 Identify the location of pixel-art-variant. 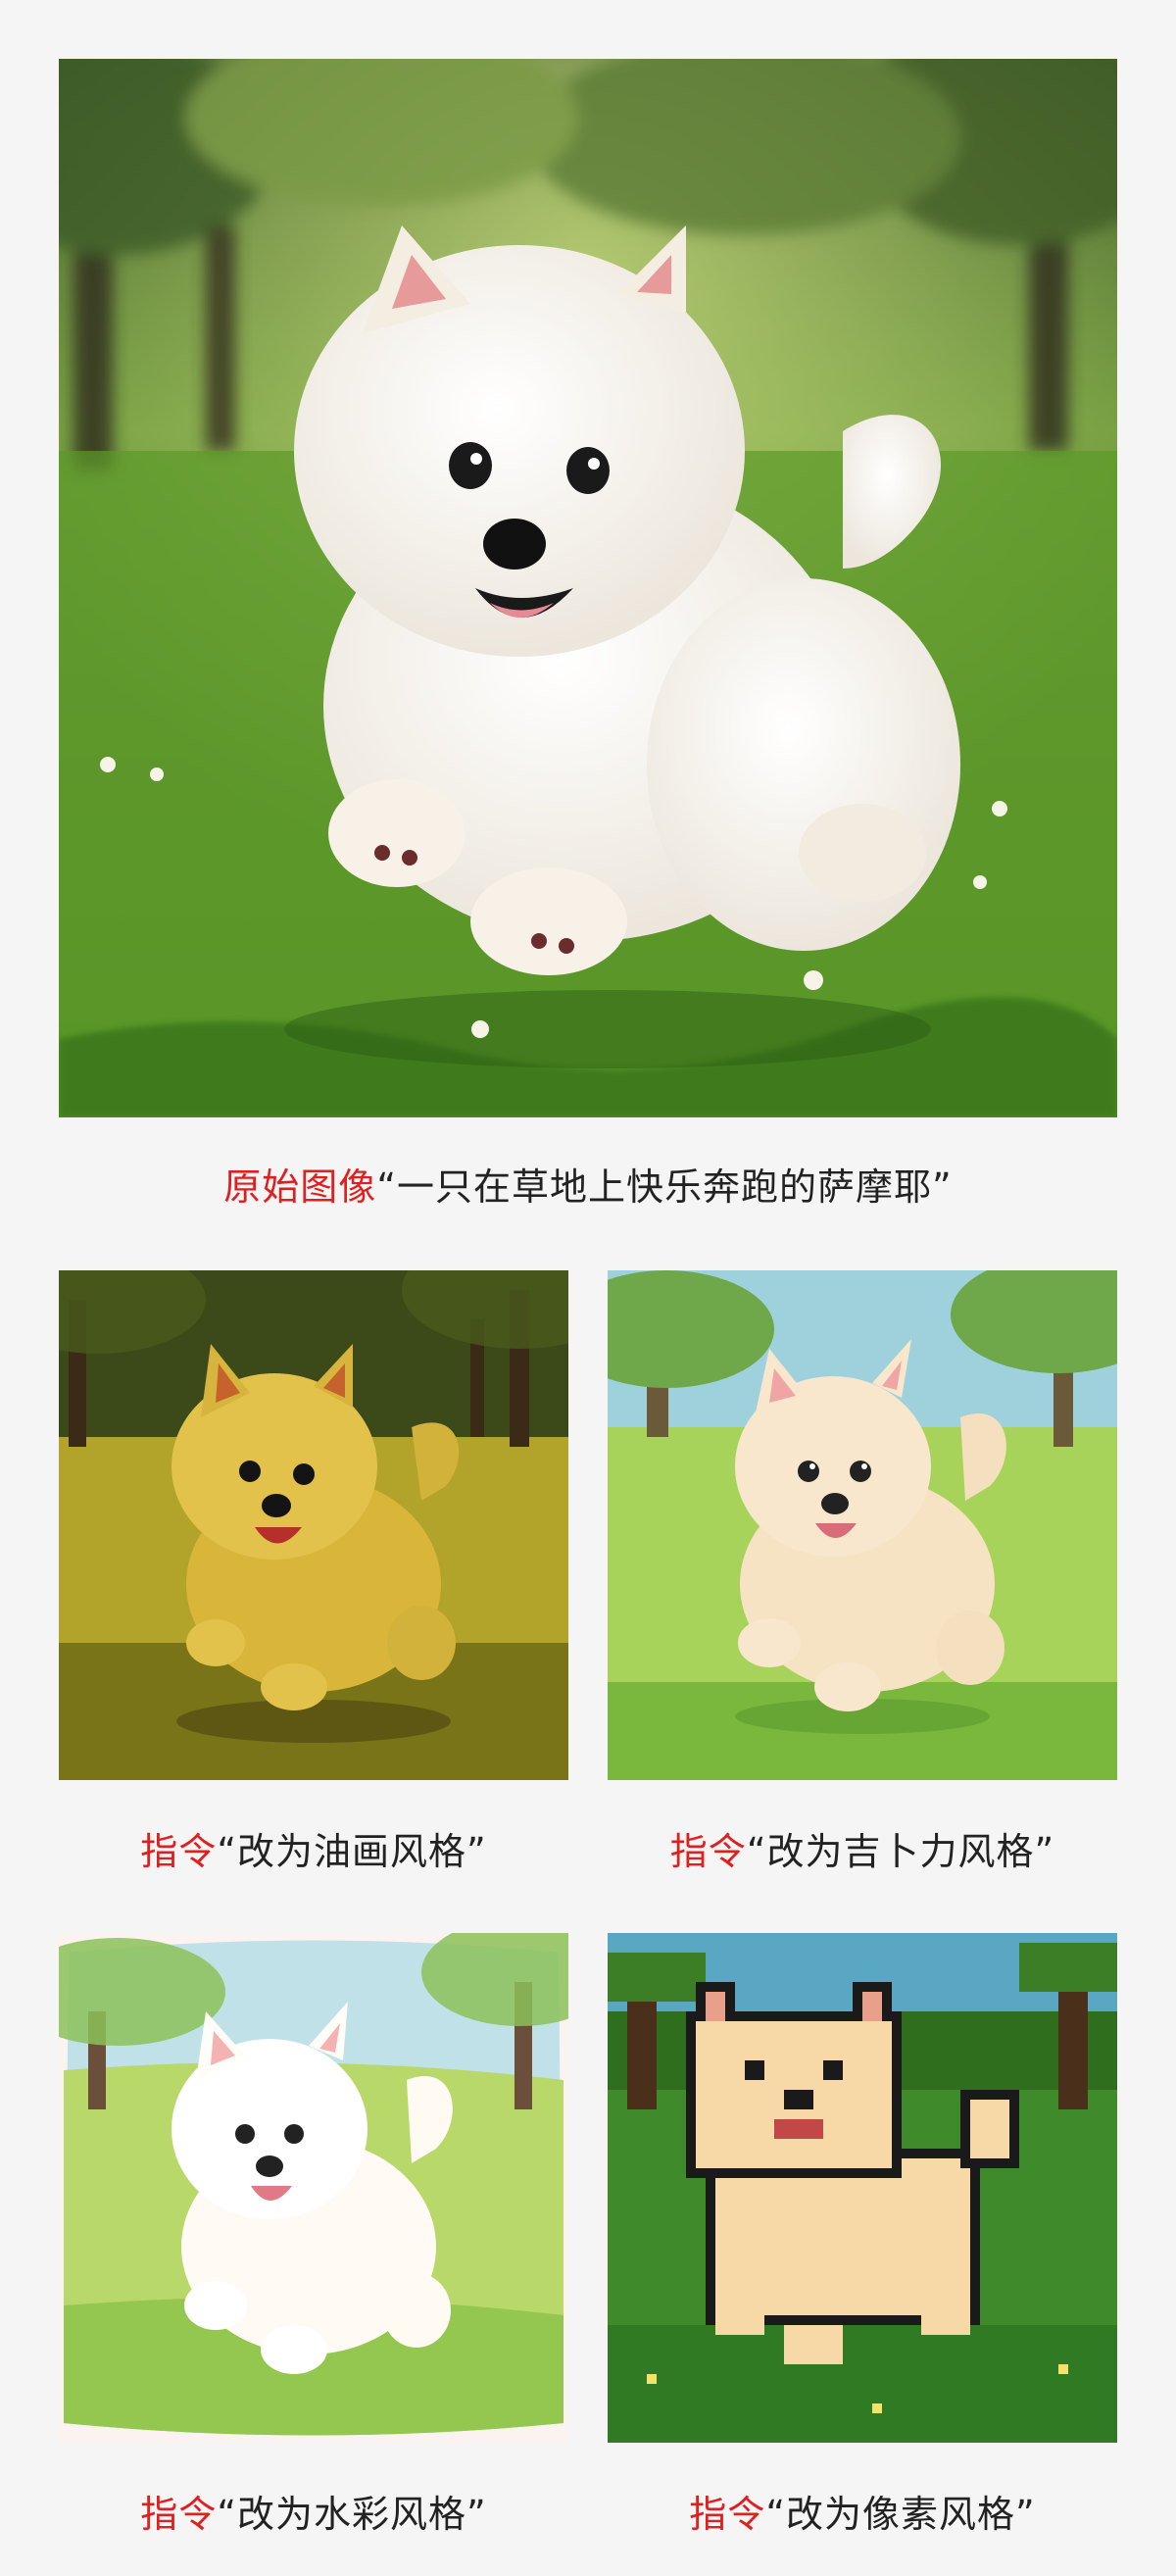
(862, 2188).